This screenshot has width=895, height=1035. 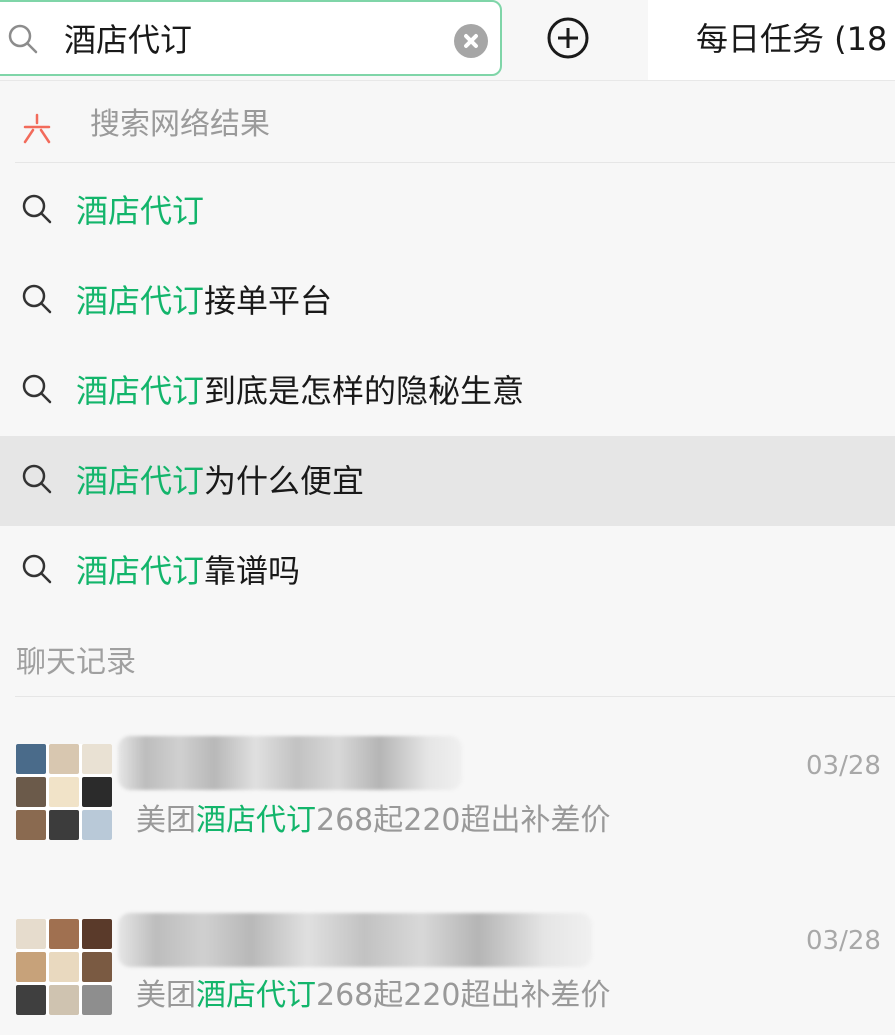 I want to click on suggestion-item: 酒店代订靠谱吗, so click(x=447, y=571).